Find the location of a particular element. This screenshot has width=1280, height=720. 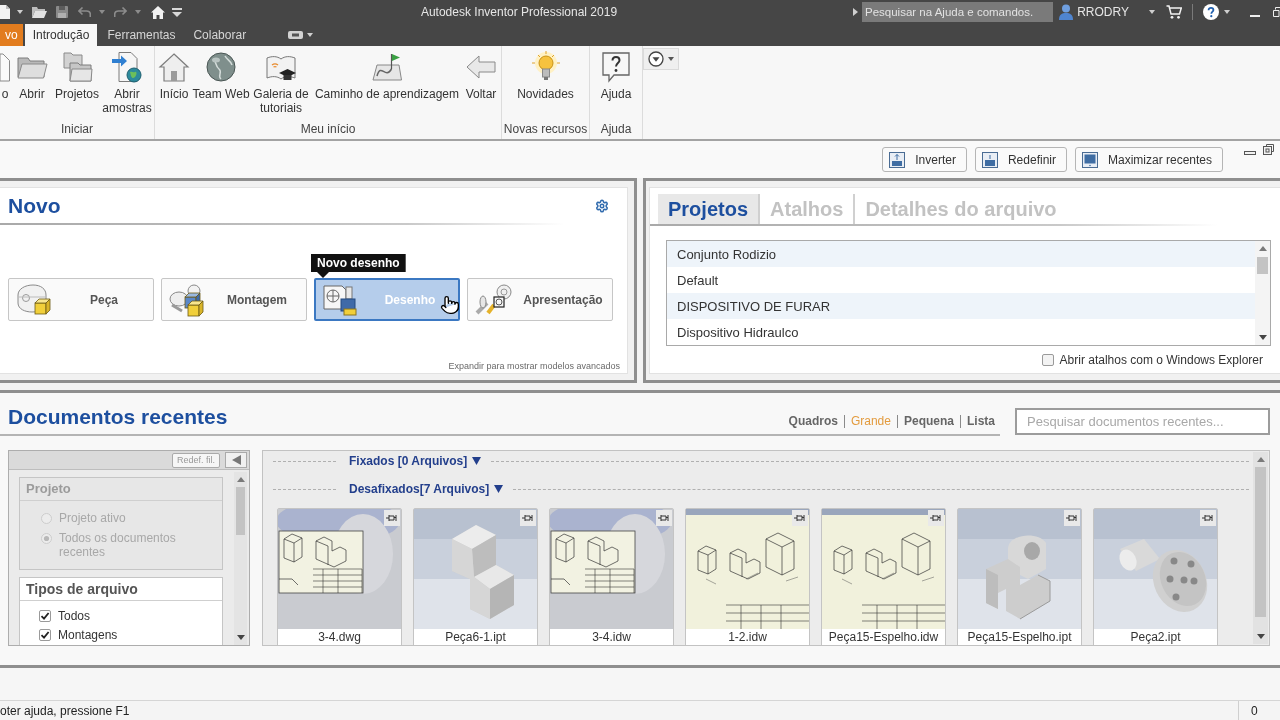

triangle-left-icon is located at coordinates (236, 460).